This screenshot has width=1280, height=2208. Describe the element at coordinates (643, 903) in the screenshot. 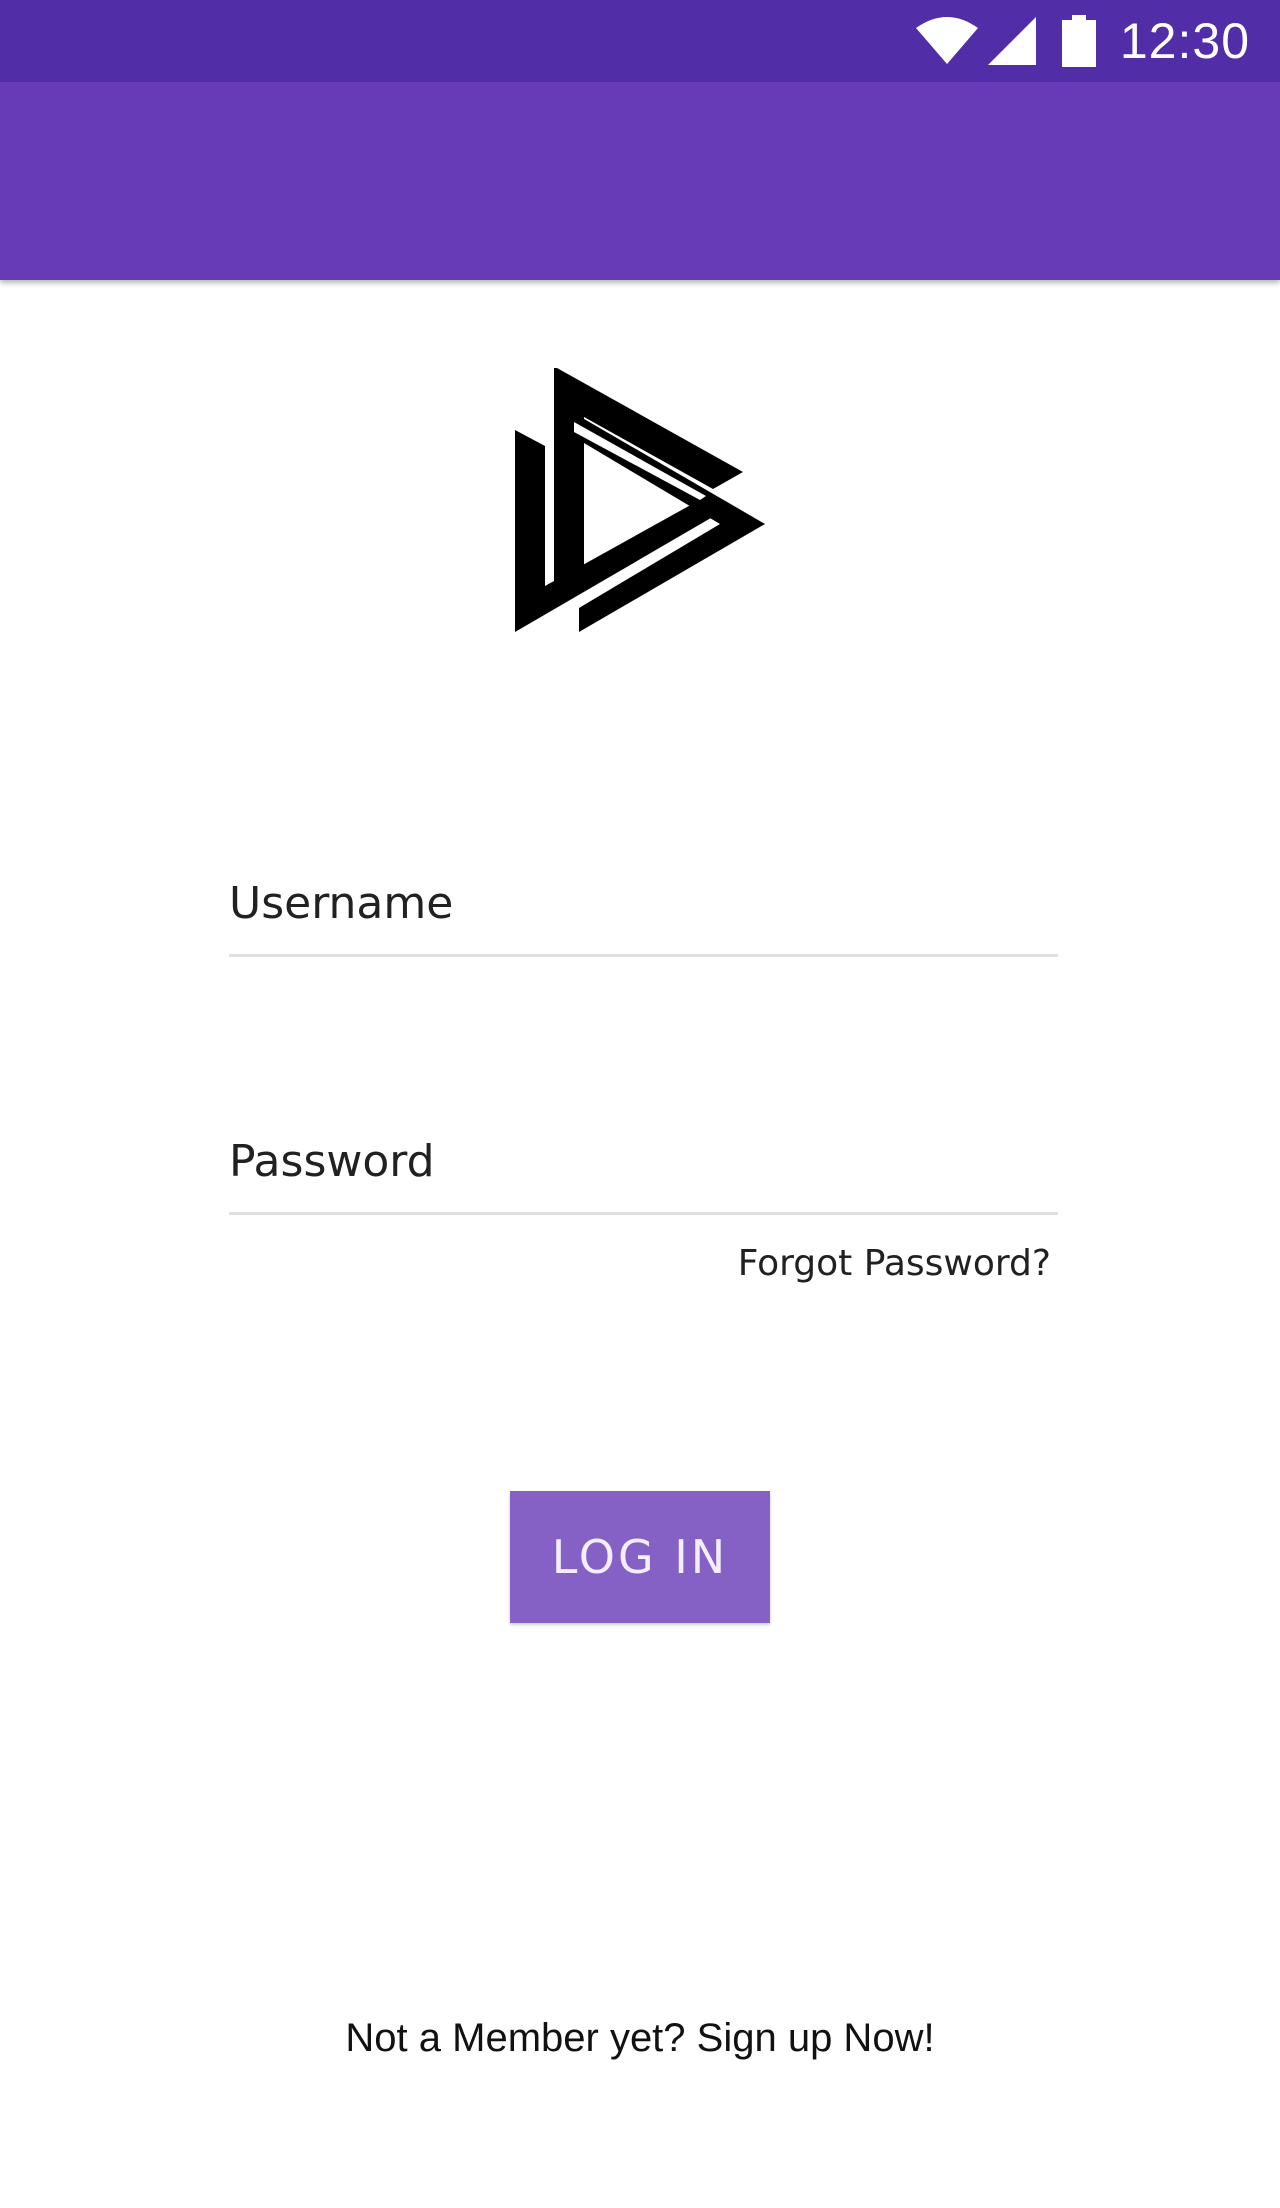

I see `username-input` at that location.